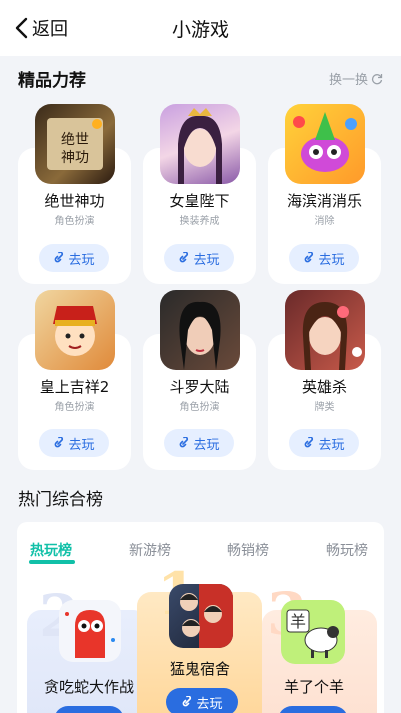 The width and height of the screenshot is (401, 713). What do you see at coordinates (324, 387) in the screenshot?
I see `game-name: 英雄杀` at bounding box center [324, 387].